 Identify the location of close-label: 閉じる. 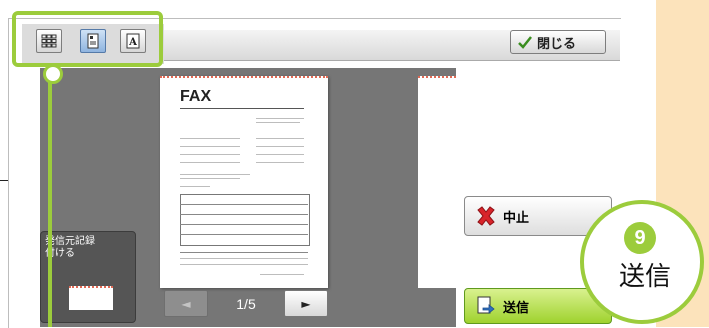
(557, 44).